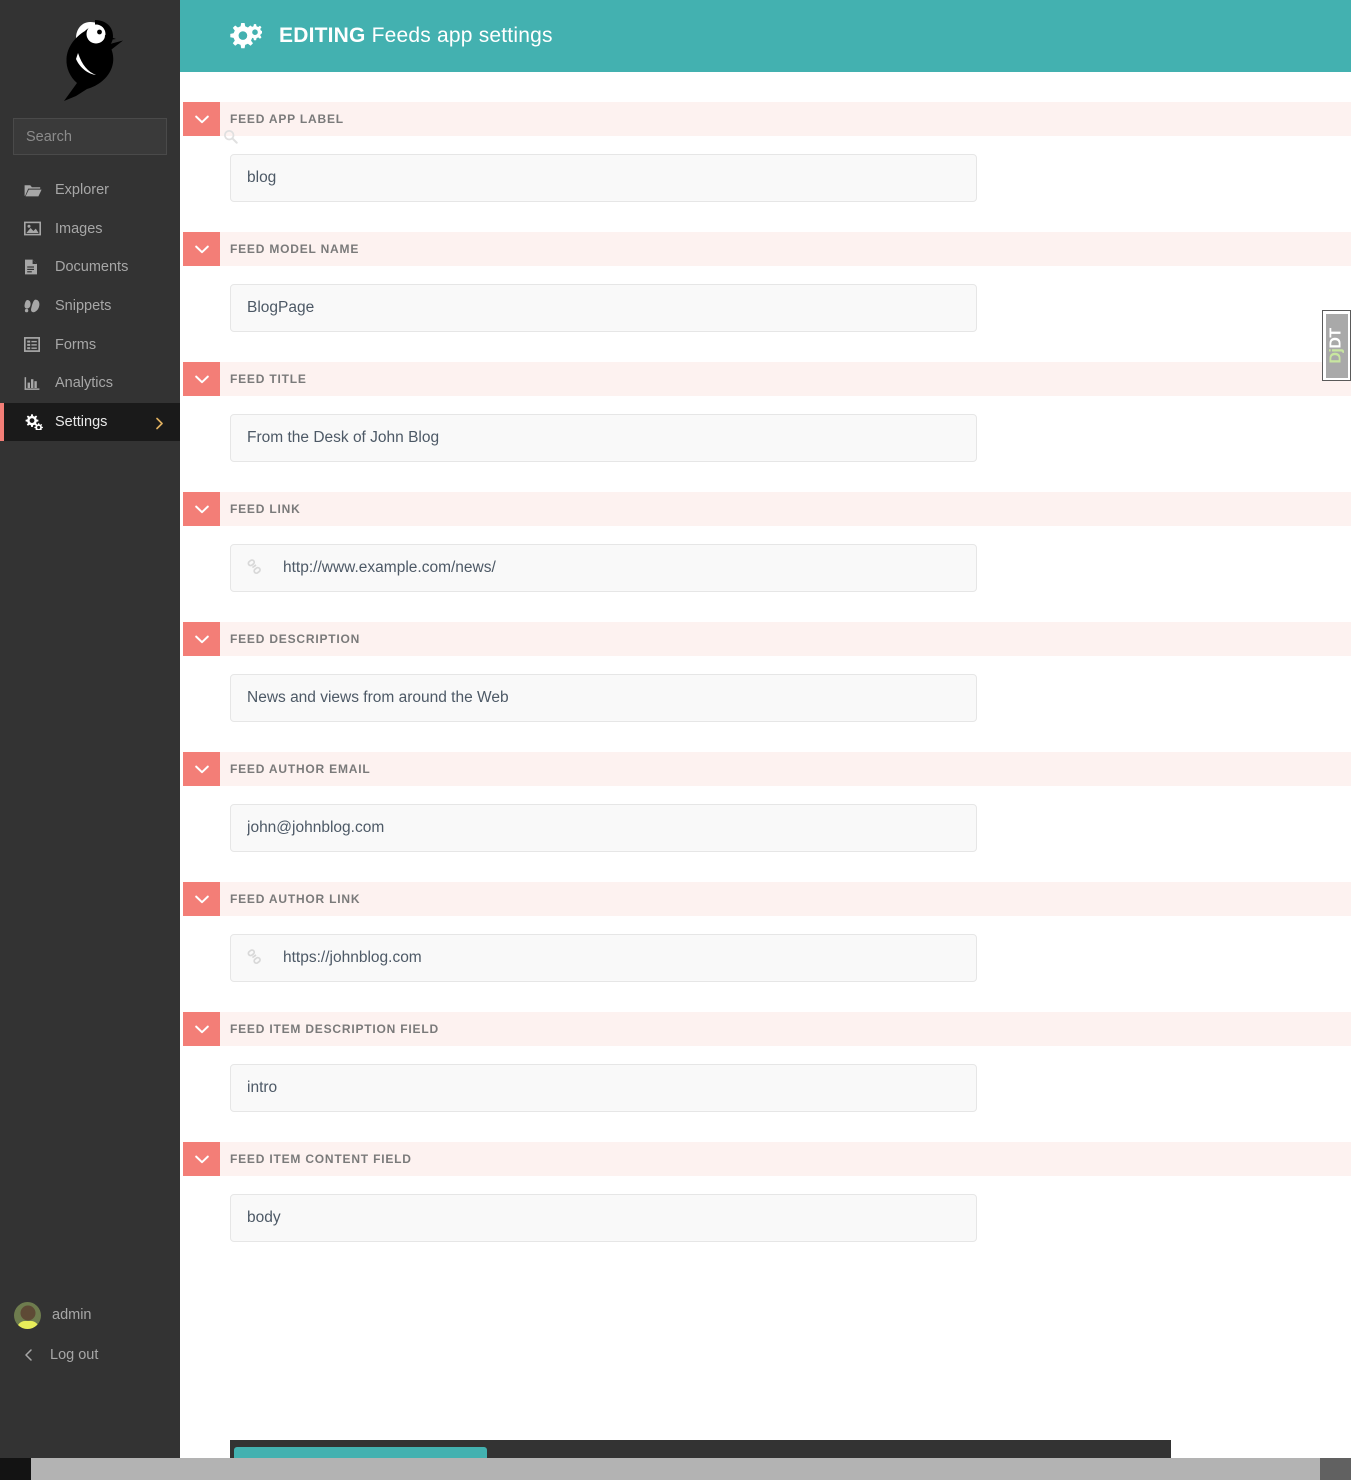 The height and width of the screenshot is (1480, 1351). What do you see at coordinates (767, 899) in the screenshot?
I see `field-header: Feed author link` at bounding box center [767, 899].